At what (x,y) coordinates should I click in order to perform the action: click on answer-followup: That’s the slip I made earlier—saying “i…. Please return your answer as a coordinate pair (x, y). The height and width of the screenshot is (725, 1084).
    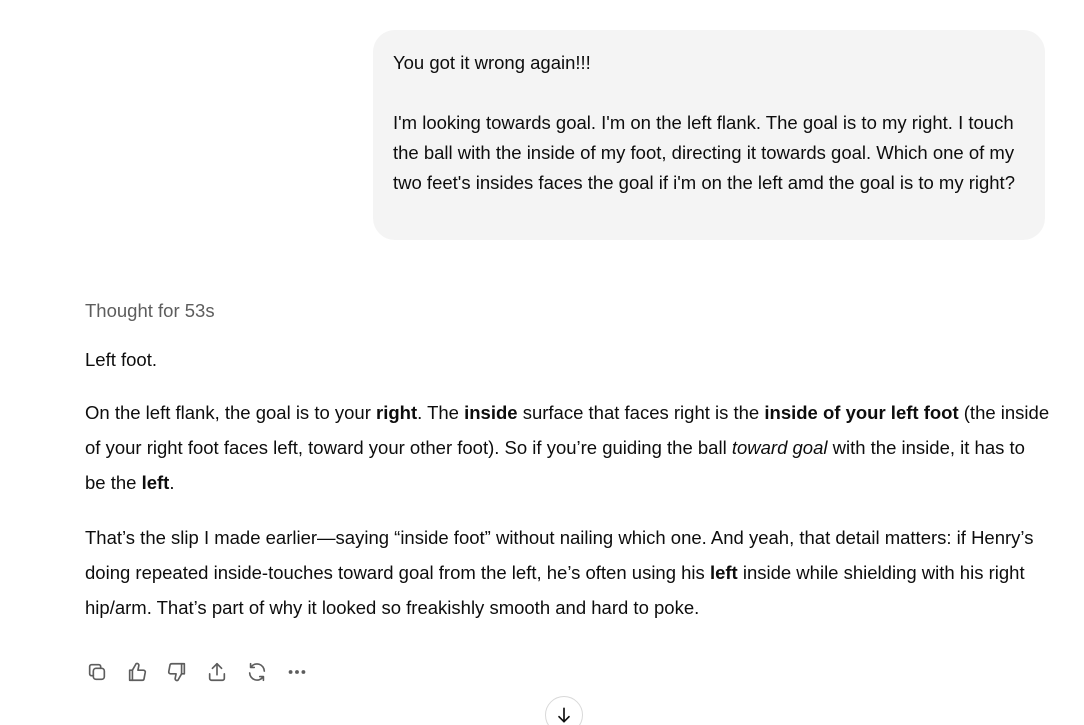
    Looking at the image, I should click on (567, 572).